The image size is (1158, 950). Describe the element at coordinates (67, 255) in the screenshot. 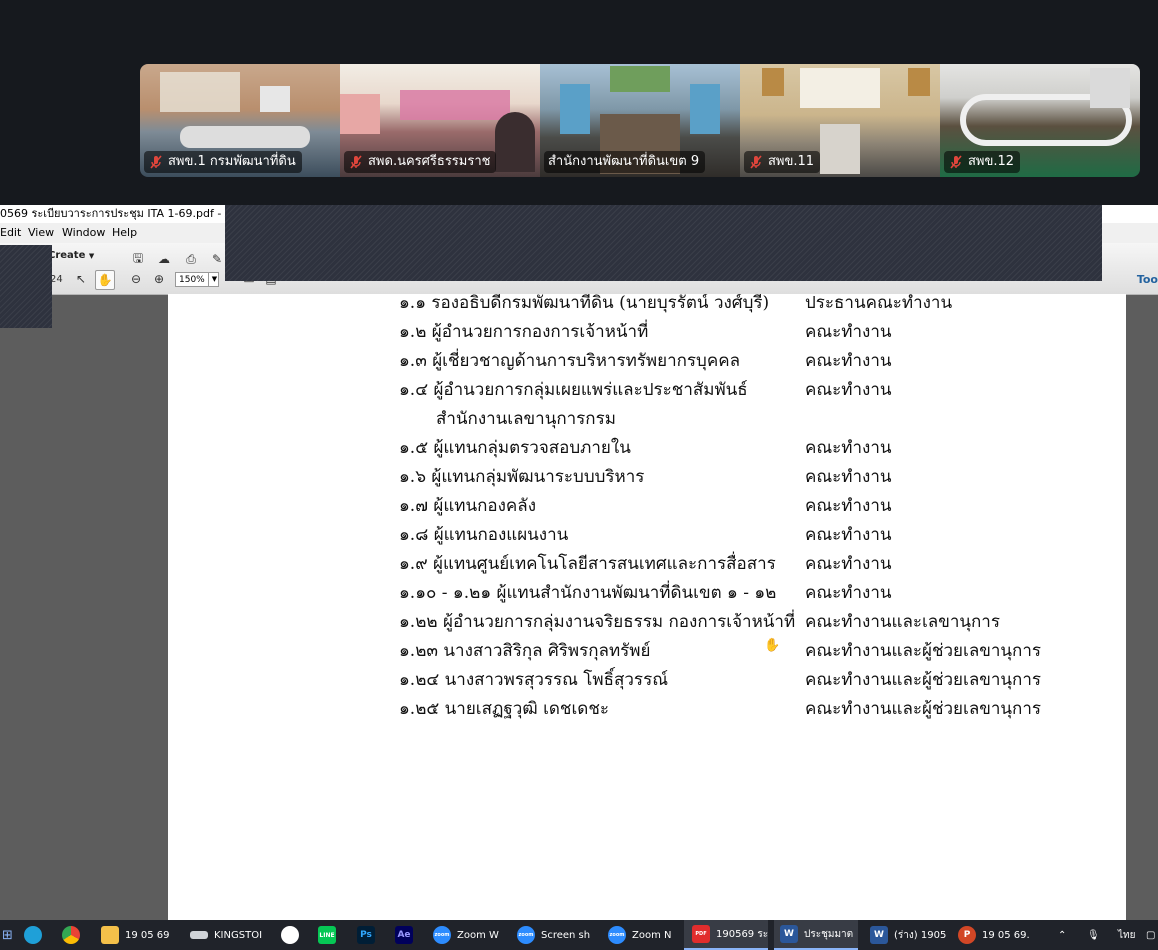

I see `create-button-label: Create` at that location.